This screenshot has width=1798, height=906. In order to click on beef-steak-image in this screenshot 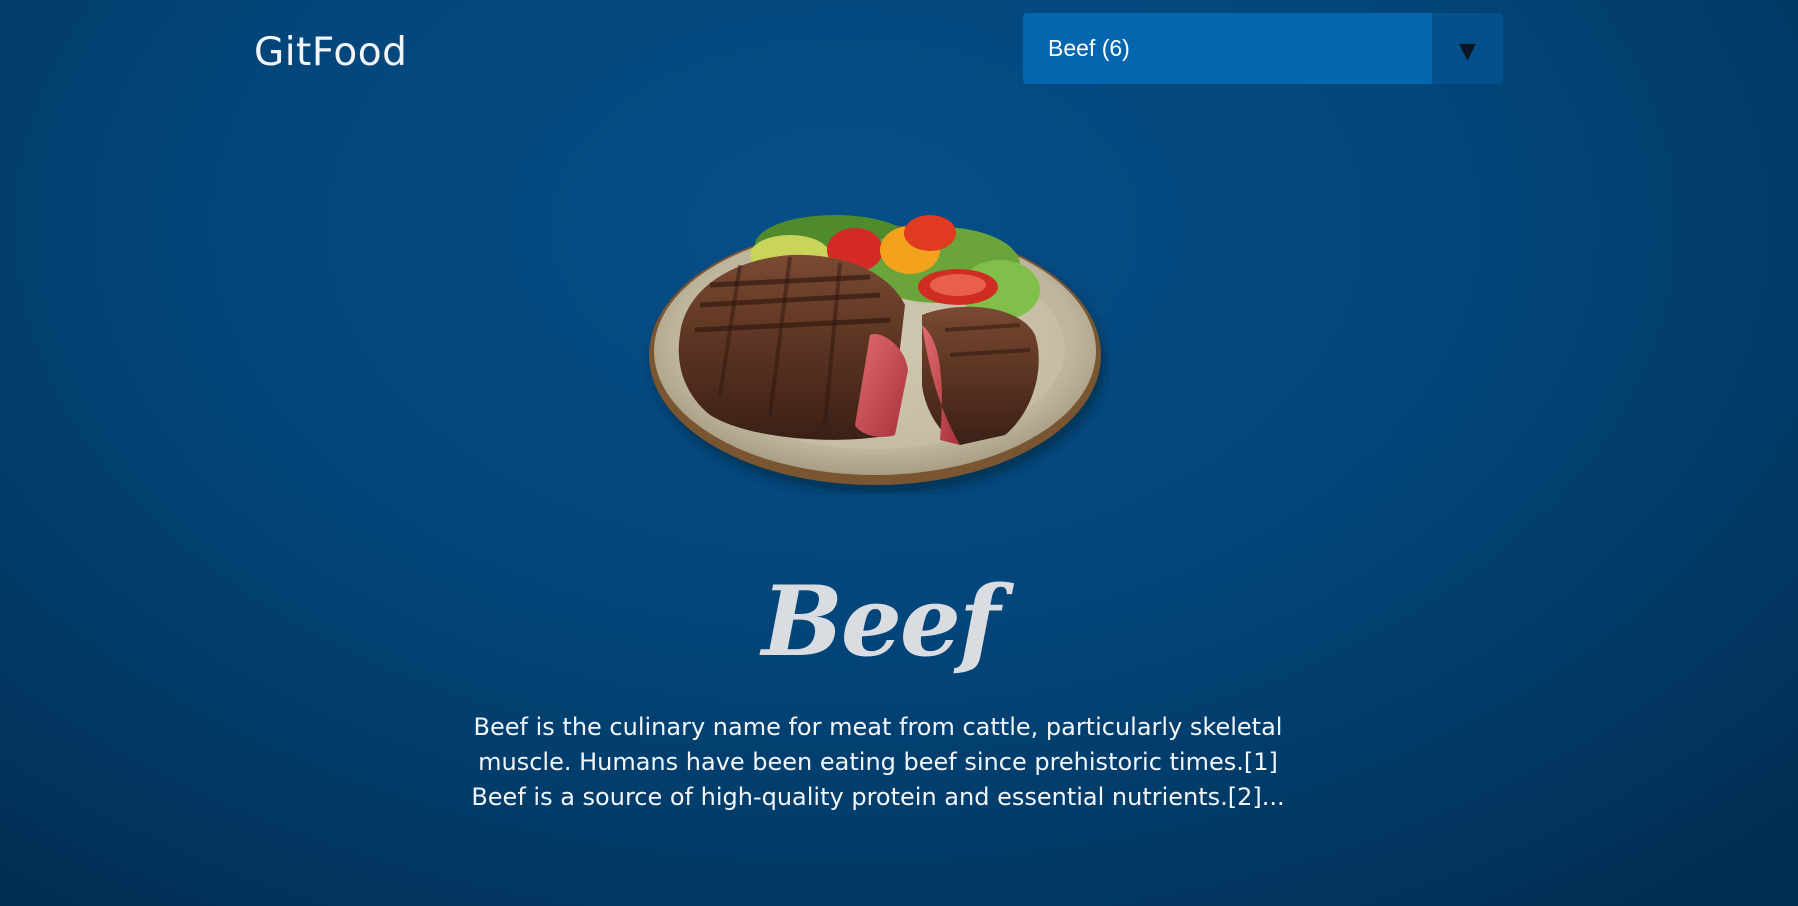, I will do `click(875, 350)`.